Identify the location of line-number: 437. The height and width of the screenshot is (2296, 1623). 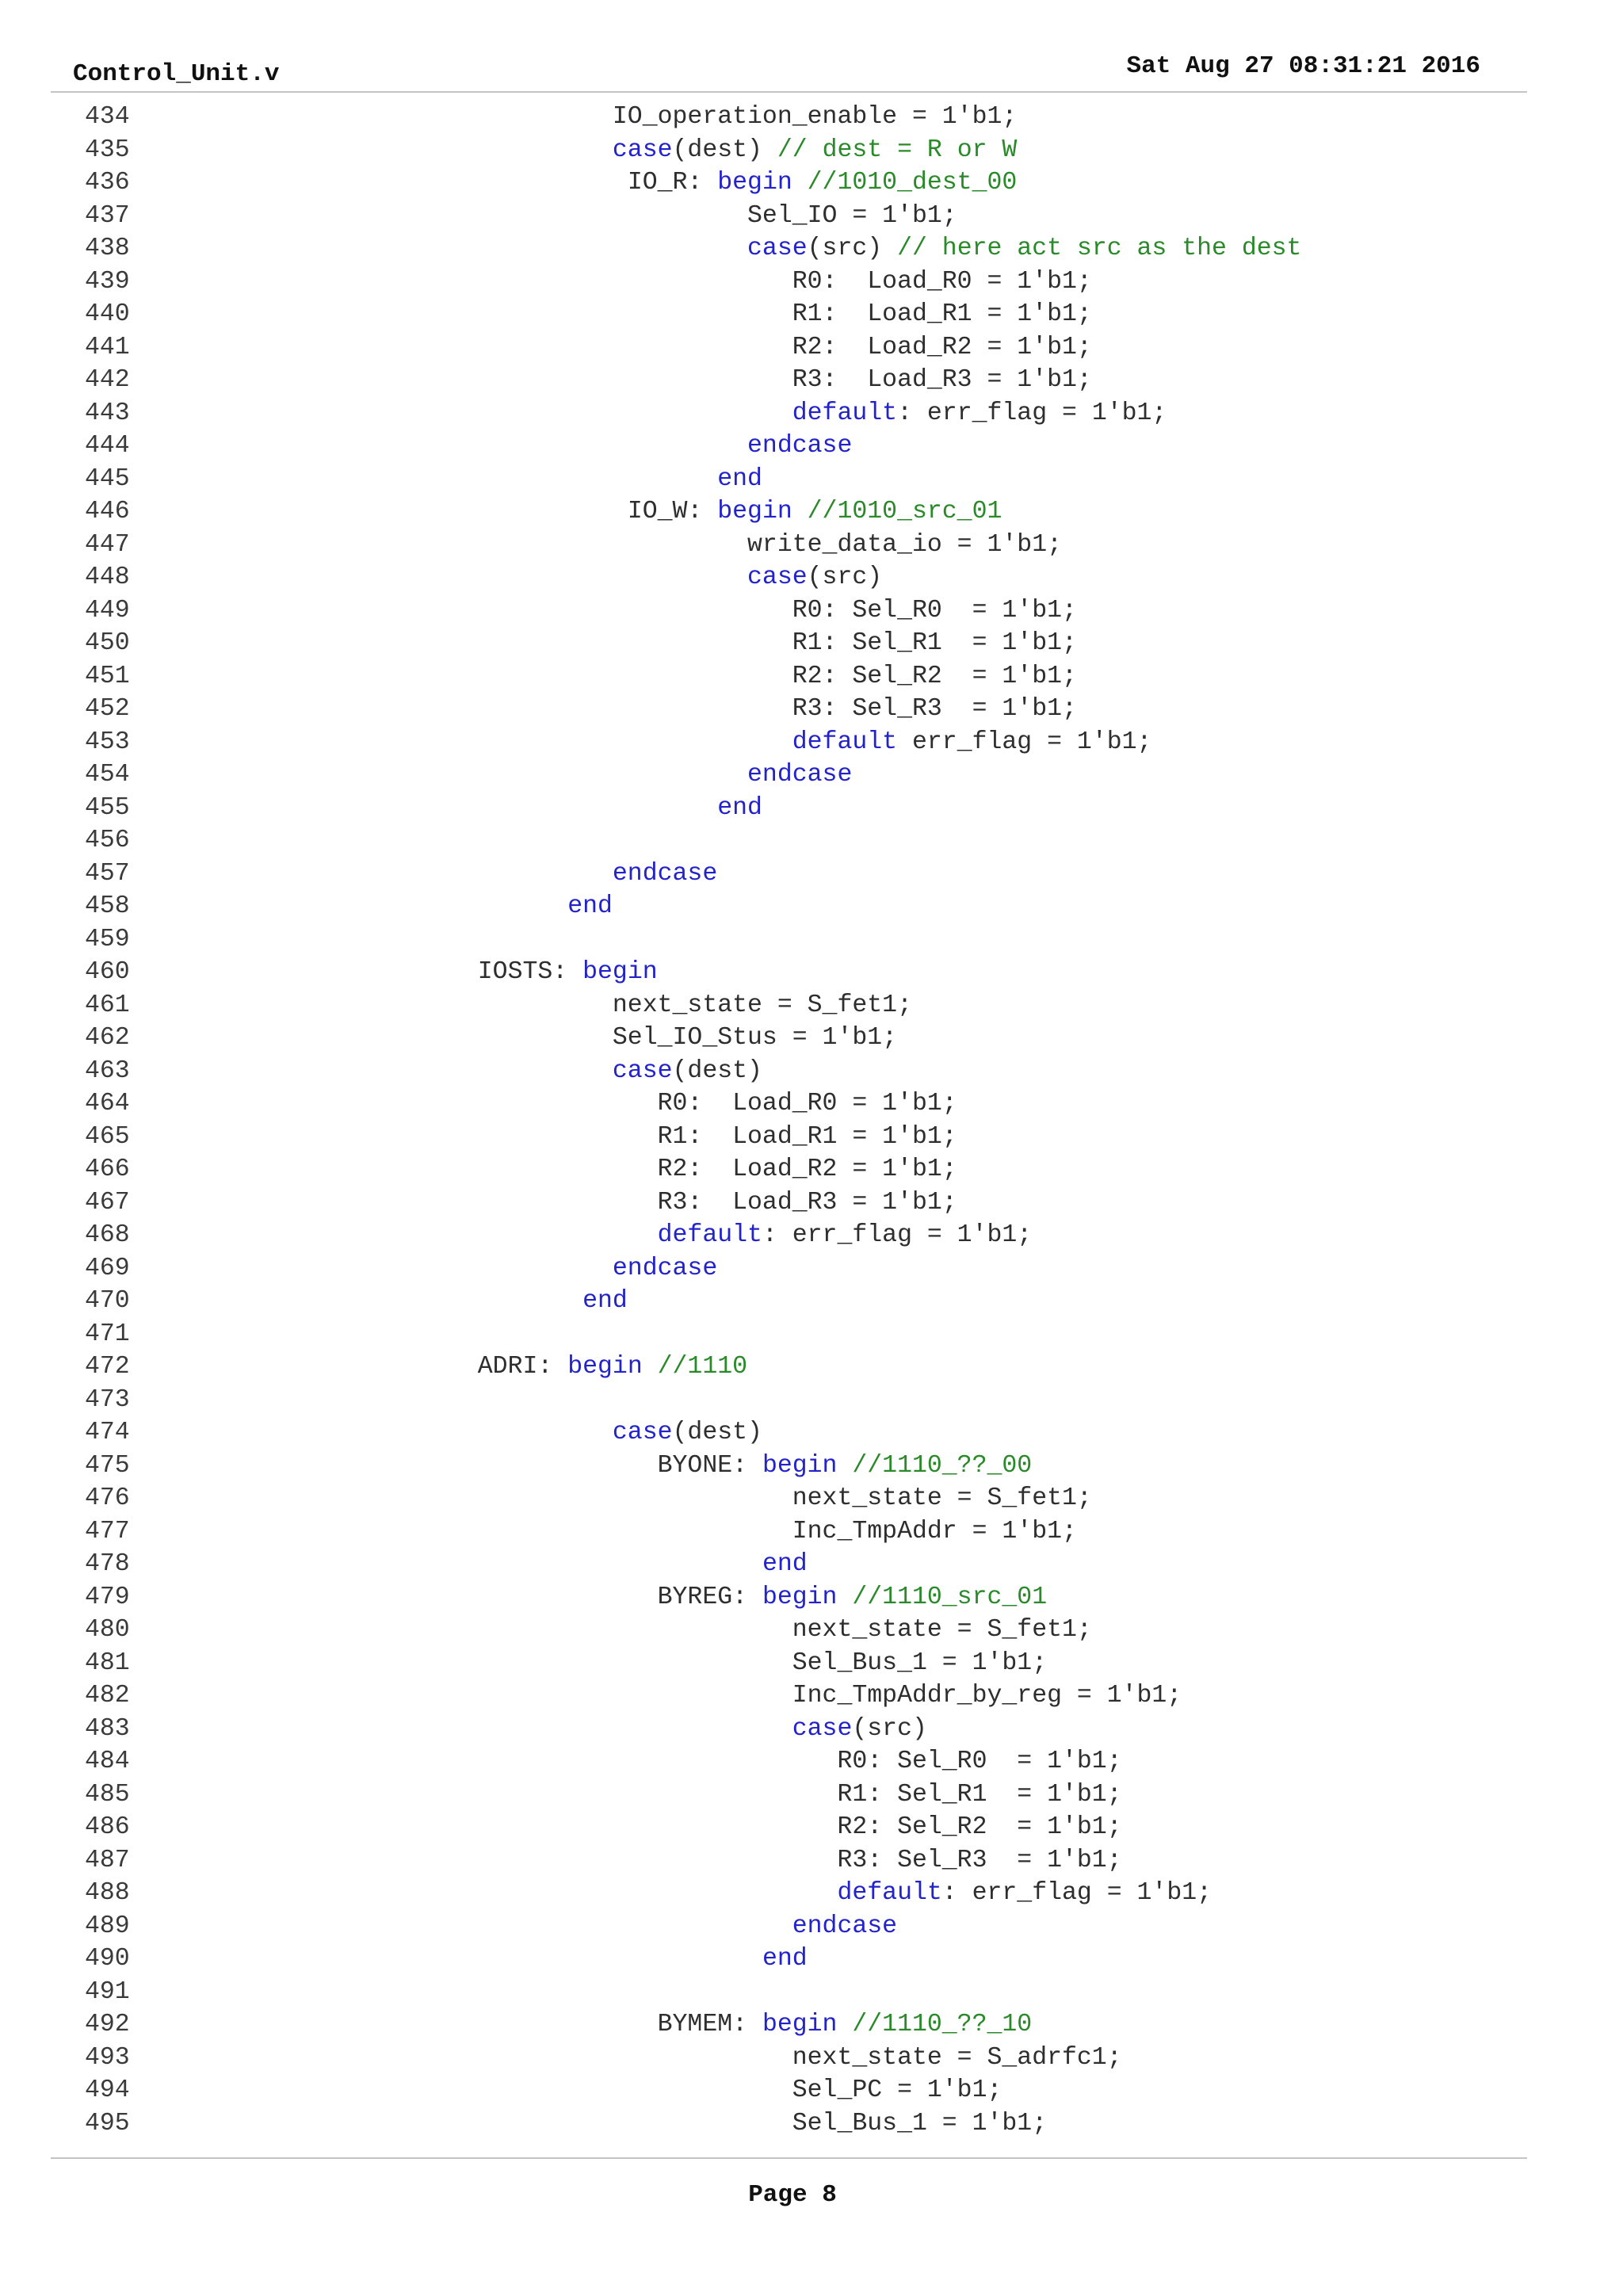
(107, 215).